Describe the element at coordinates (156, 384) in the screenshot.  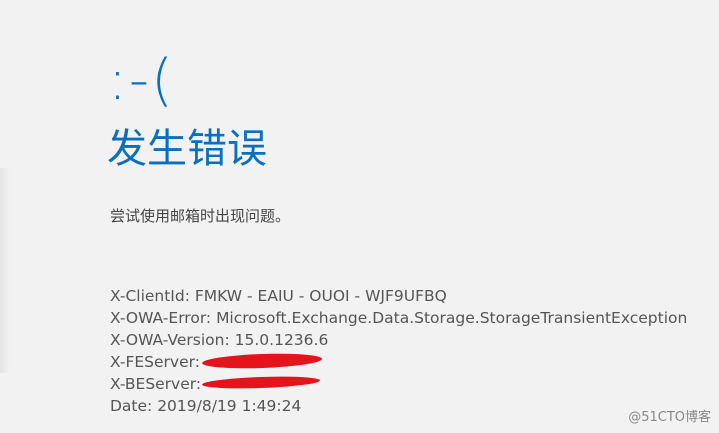
I see `be-server-label: X-BEServer:` at that location.